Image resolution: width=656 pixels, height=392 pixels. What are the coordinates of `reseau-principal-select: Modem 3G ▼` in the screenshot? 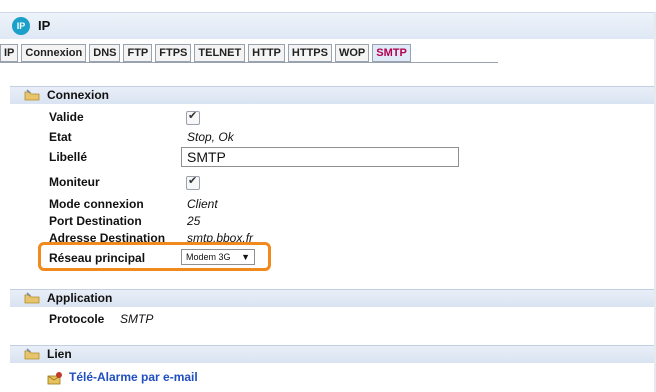 It's located at (218, 257).